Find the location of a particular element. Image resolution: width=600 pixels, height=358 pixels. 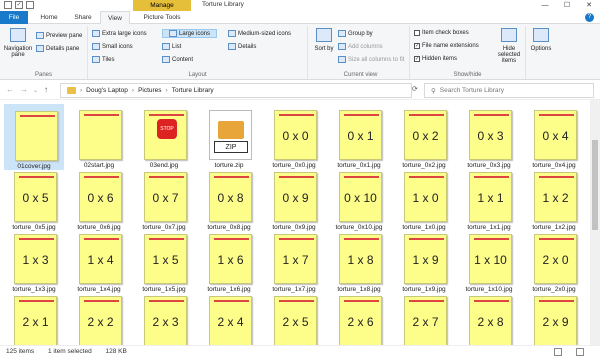

layout-large: Large icons is located at coordinates (190, 33).